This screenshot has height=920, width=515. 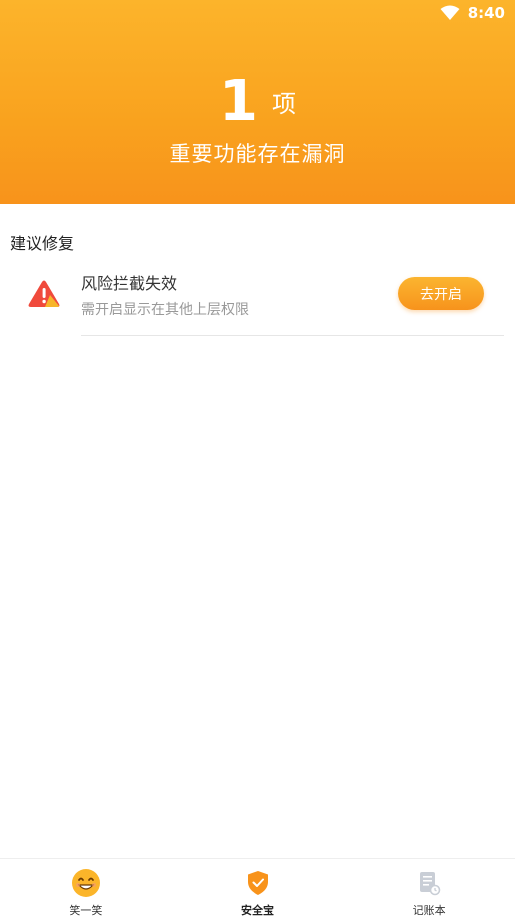 I want to click on enable-permission-button: 去开启, so click(x=441, y=293).